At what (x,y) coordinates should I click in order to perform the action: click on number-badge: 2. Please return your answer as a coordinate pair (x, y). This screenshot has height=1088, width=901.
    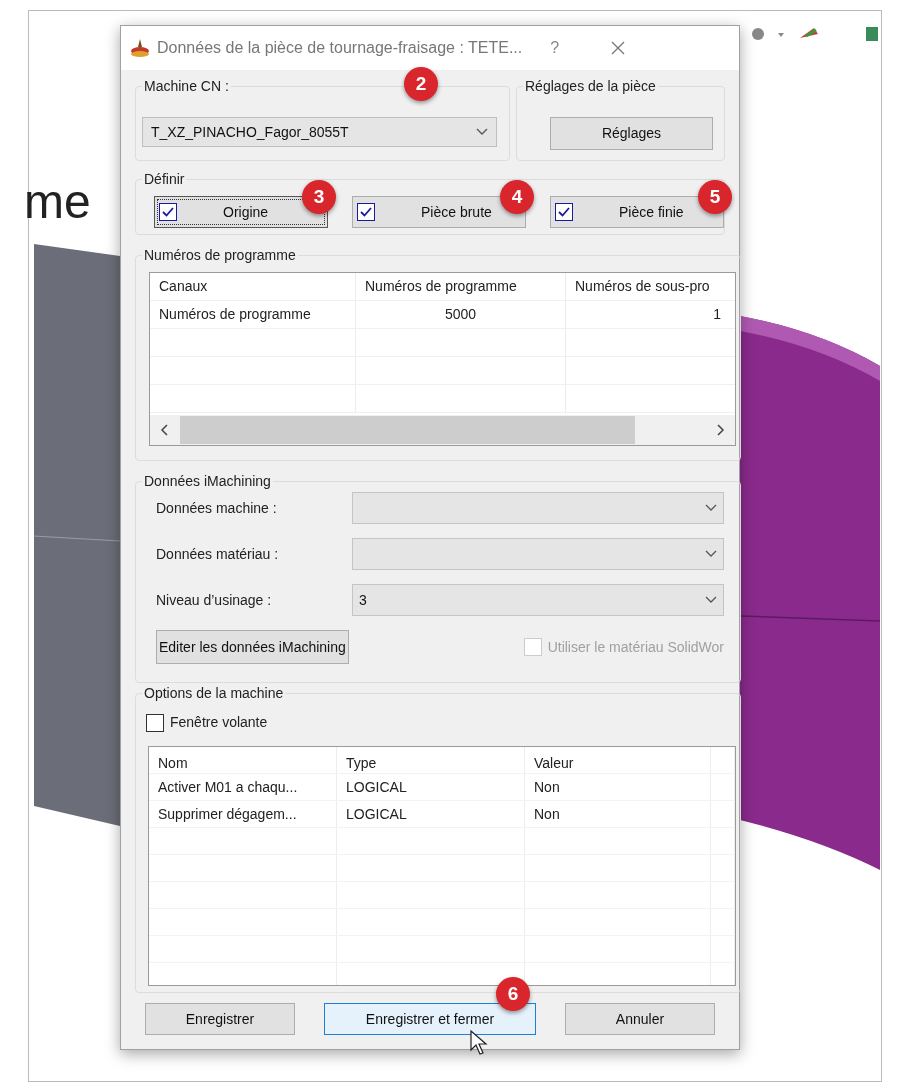
    Looking at the image, I should click on (421, 84).